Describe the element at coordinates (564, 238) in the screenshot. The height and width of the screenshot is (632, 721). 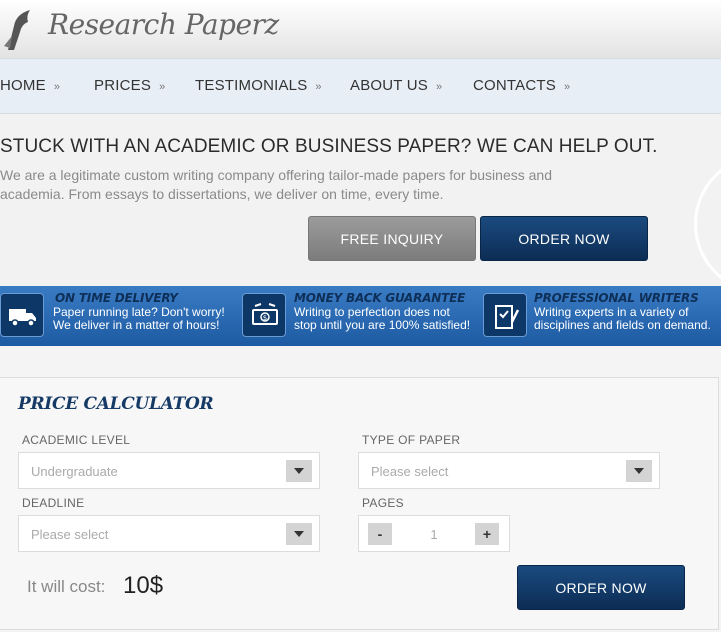
I see `order-now-button: ORDER NOW` at that location.